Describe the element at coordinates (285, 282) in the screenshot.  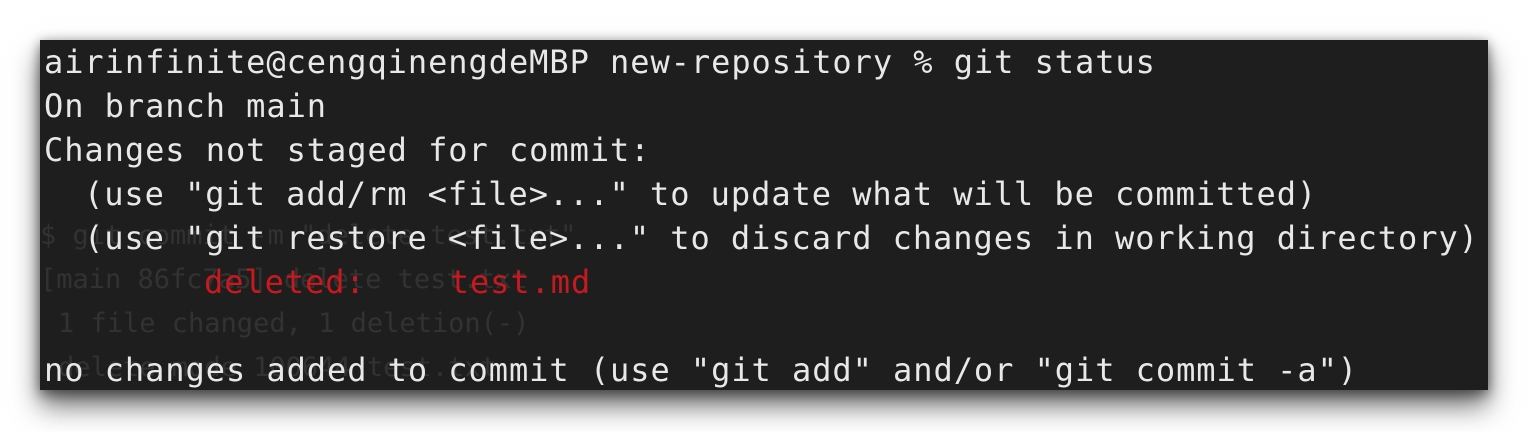
I see `deleted-label: deleted:` at that location.